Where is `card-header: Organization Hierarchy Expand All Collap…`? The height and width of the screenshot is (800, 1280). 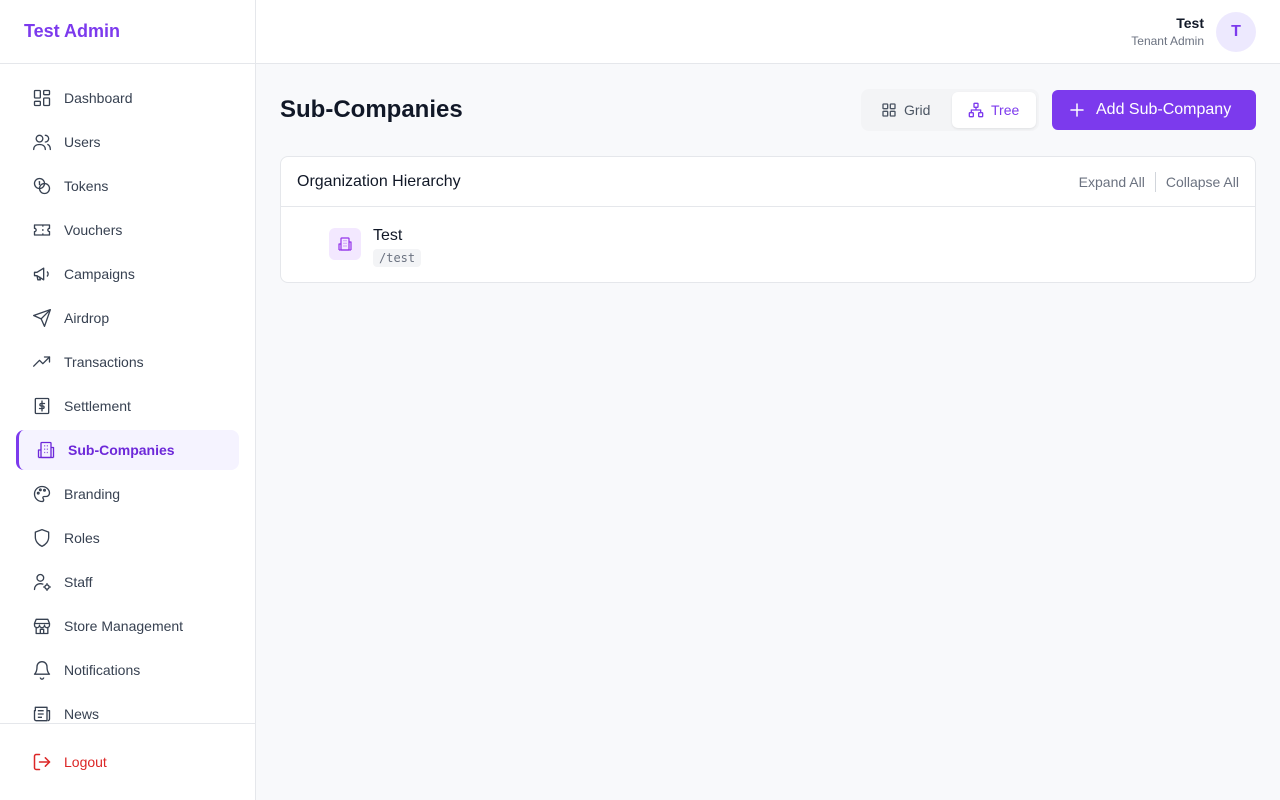
card-header: Organization Hierarchy Expand All Collap… is located at coordinates (768, 182).